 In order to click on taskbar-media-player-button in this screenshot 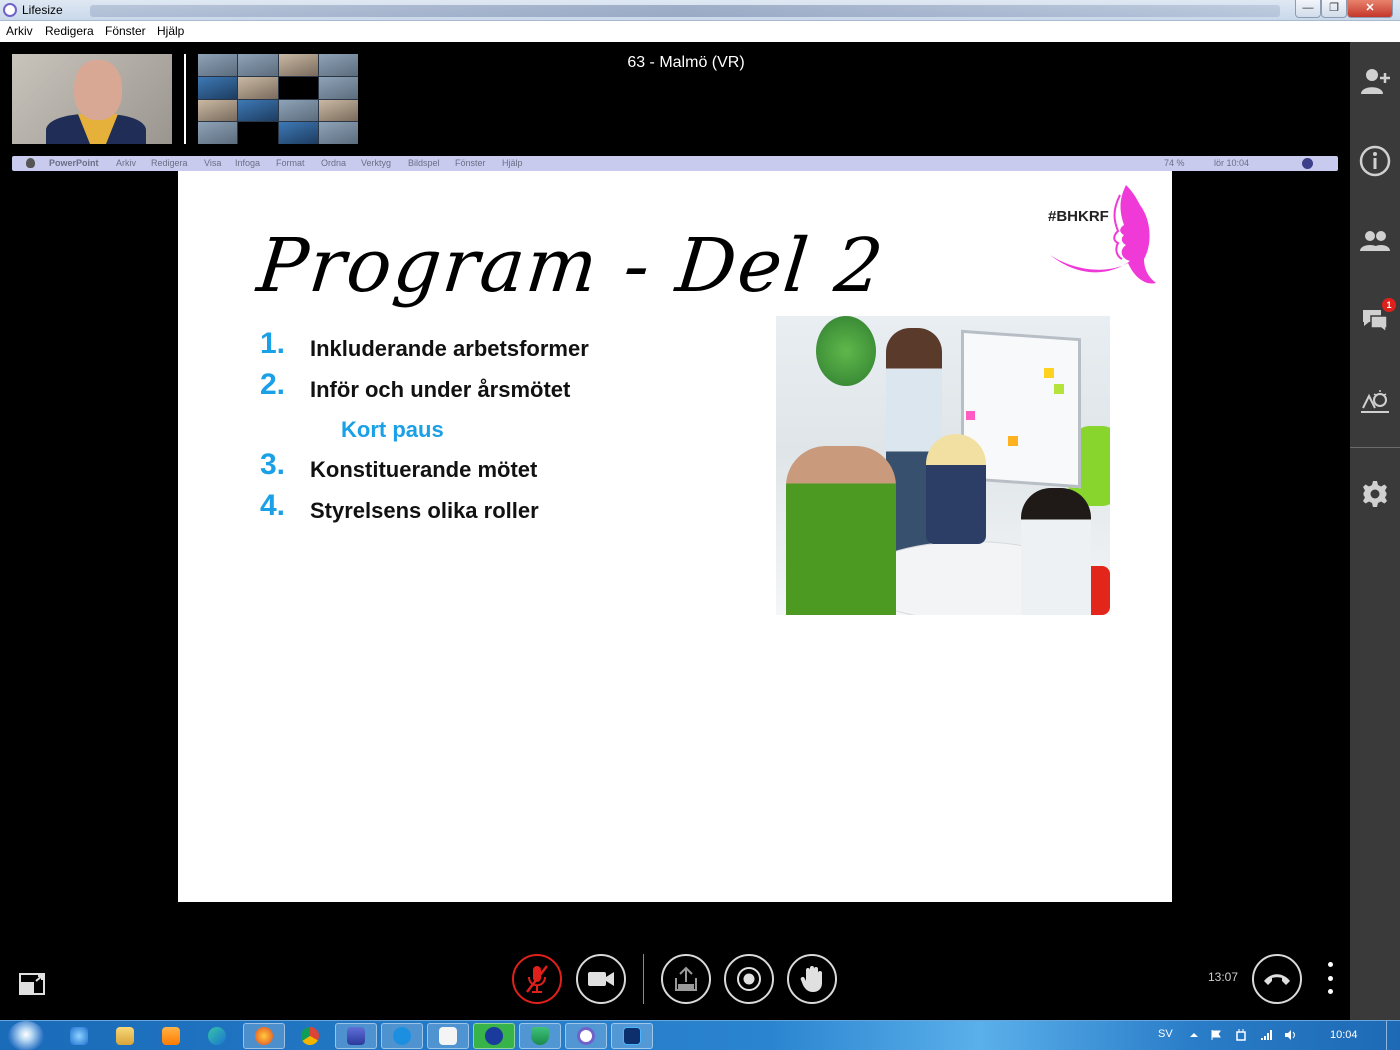, I will do `click(171, 1036)`.